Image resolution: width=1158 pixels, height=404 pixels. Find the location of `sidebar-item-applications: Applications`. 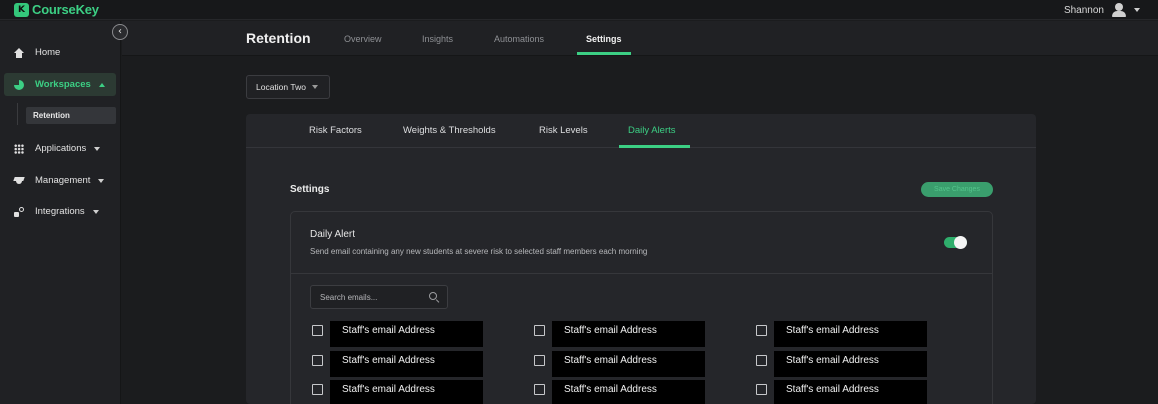

sidebar-item-applications: Applications is located at coordinates (60, 148).